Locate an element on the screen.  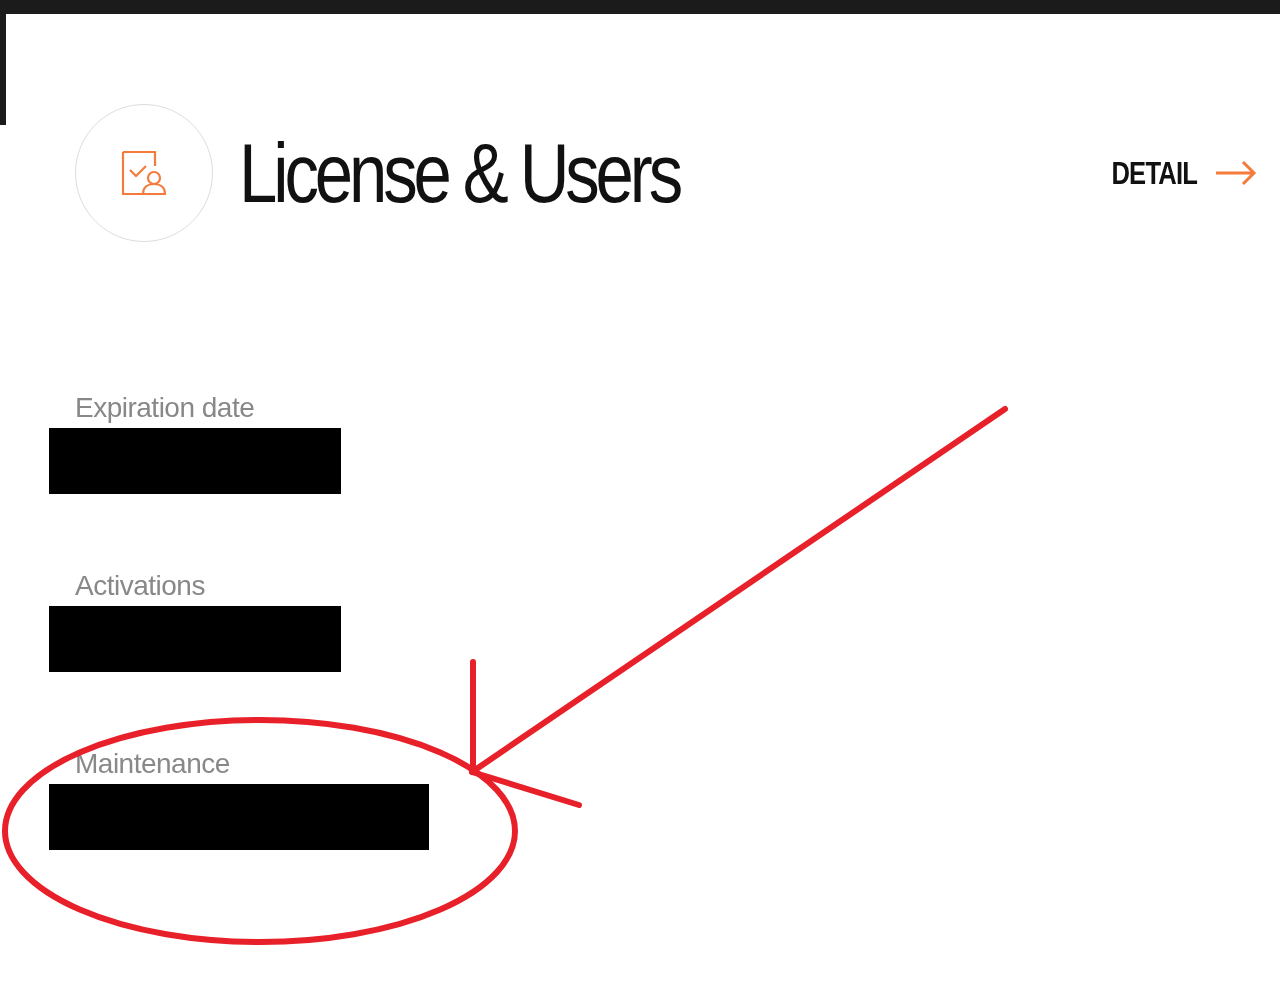
detail-link: DETAIL is located at coordinates (1173, 173).